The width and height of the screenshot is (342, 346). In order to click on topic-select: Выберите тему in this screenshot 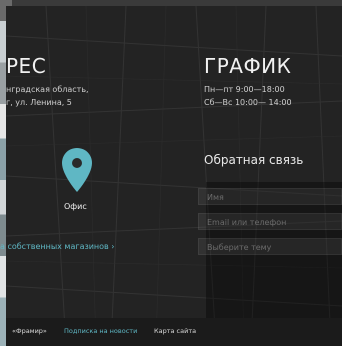, I will do `click(270, 246)`.